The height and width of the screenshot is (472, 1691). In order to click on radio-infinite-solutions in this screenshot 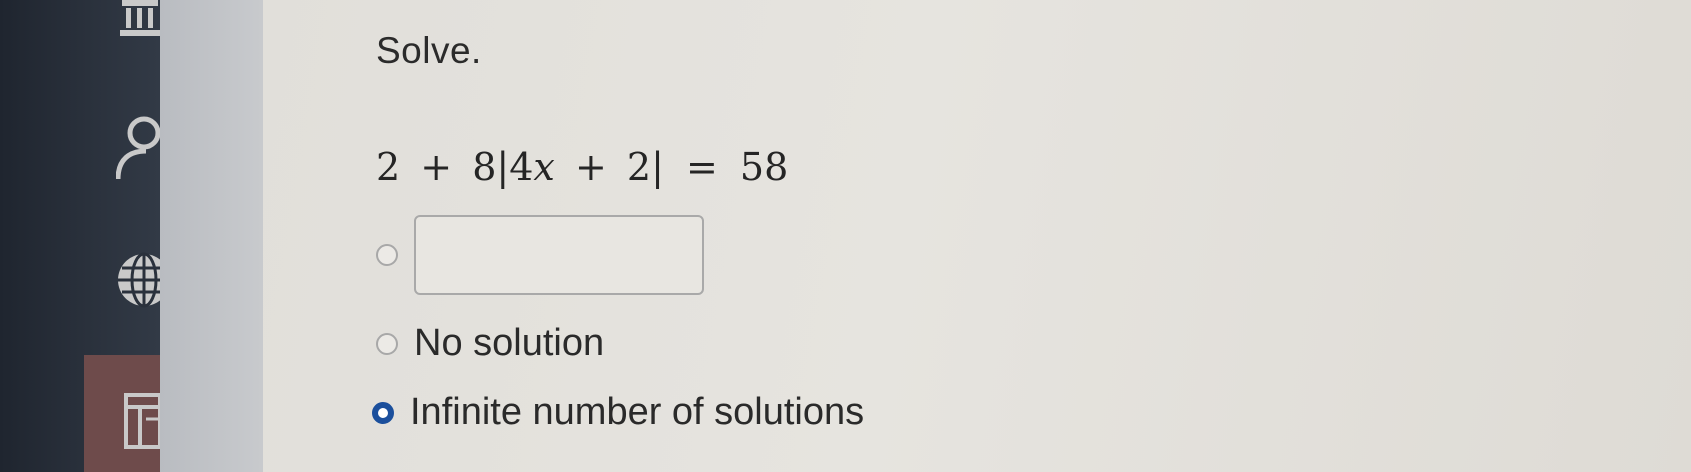, I will do `click(383, 412)`.